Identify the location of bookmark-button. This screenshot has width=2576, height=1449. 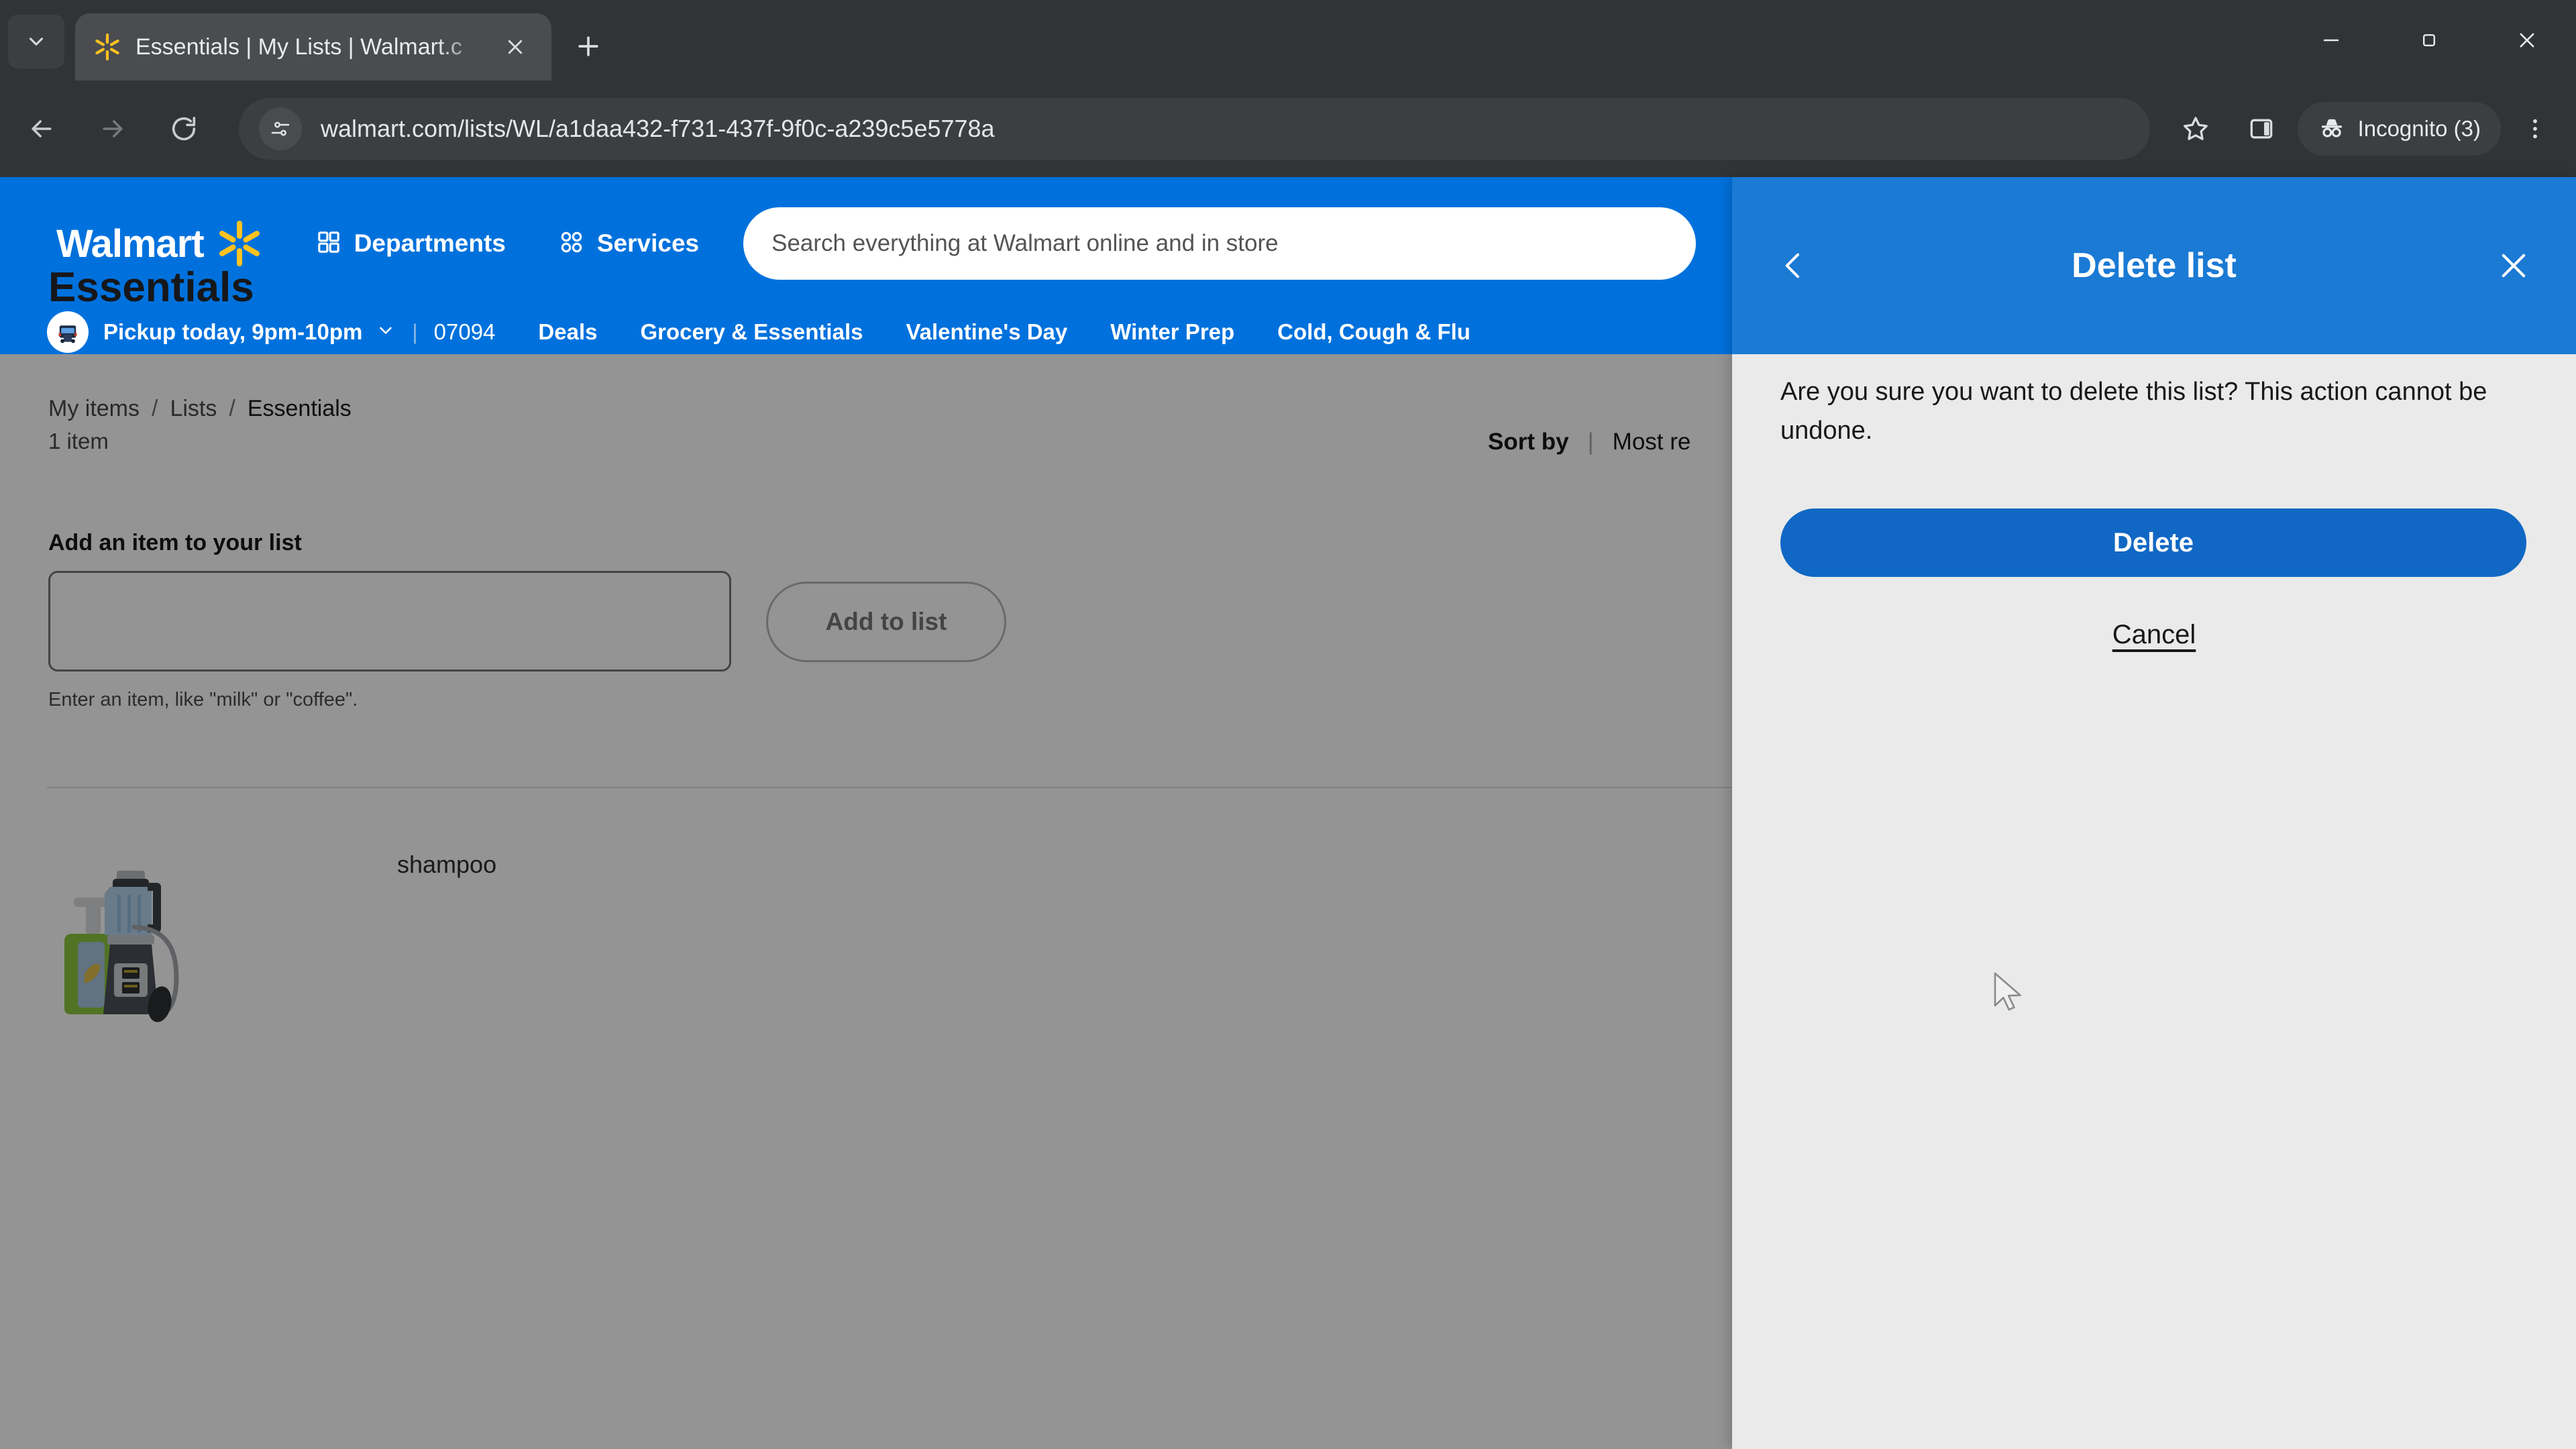
(2195, 128).